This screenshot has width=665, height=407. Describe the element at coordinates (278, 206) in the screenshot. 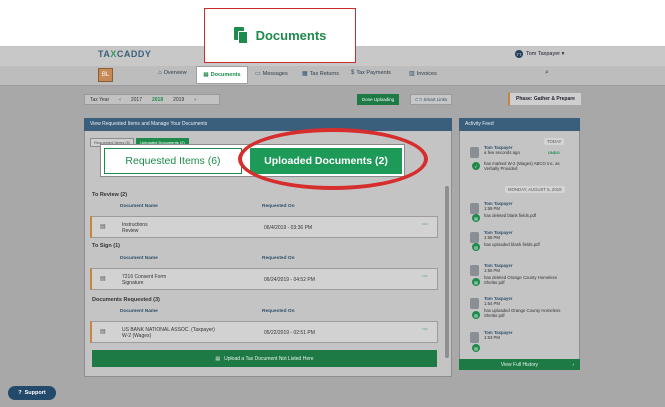

I see `col-requested-on: Requested On` at that location.